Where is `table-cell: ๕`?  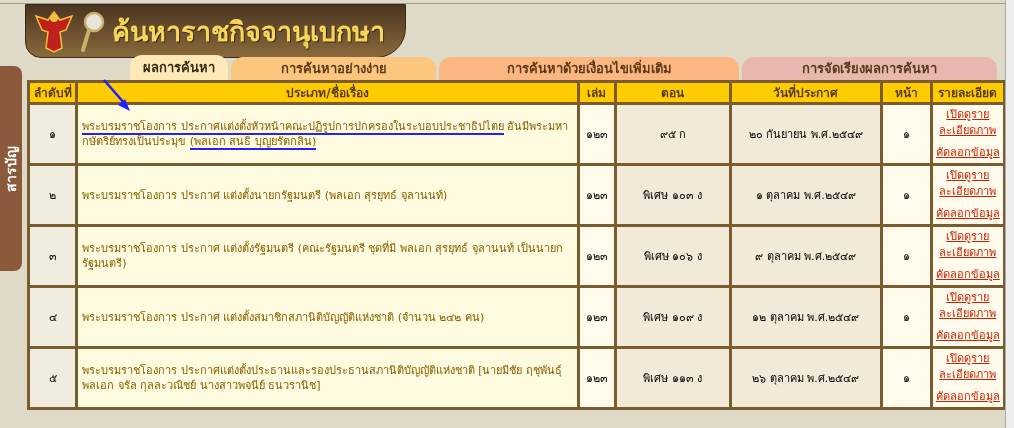 table-cell: ๕ is located at coordinates (52, 378).